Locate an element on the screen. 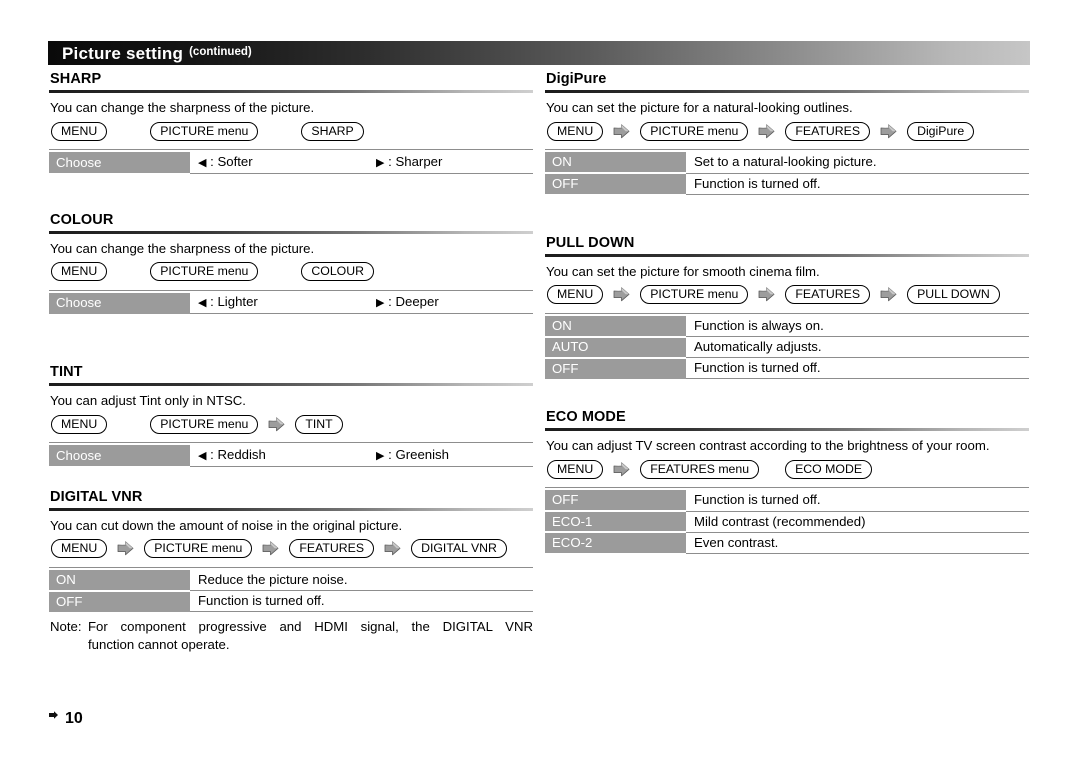 The width and height of the screenshot is (1080, 761). nav-breadcrumb-digipure: MENU PICTURE menu FEATURES DigiPure is located at coordinates (787, 131).